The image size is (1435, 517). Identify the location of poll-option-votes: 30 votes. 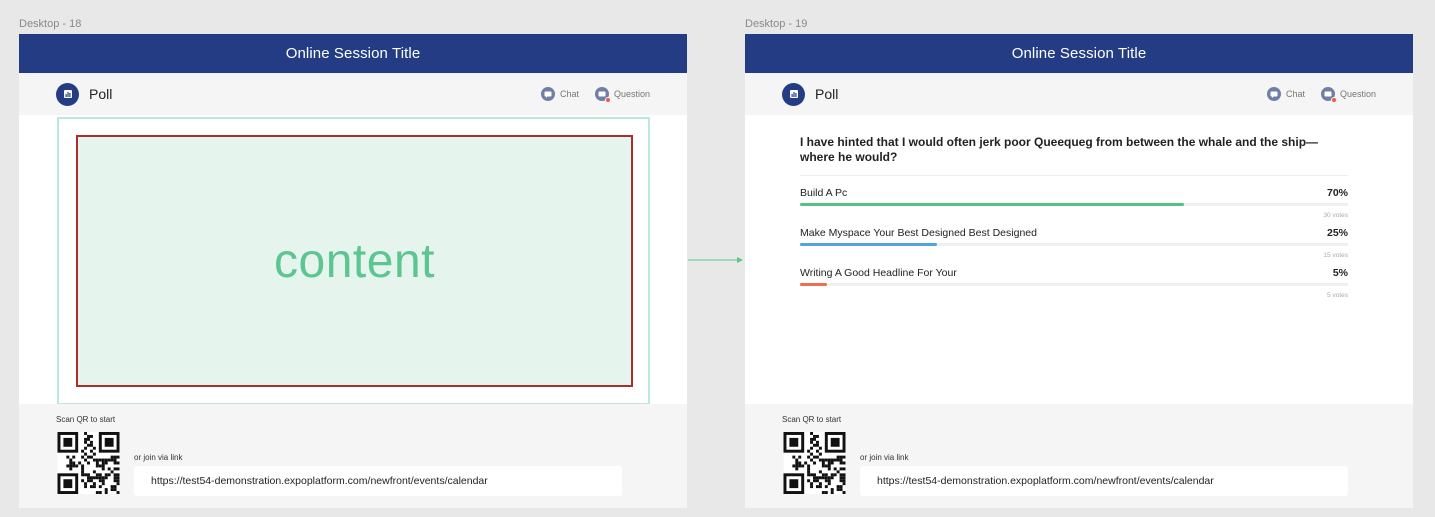
(1335, 215).